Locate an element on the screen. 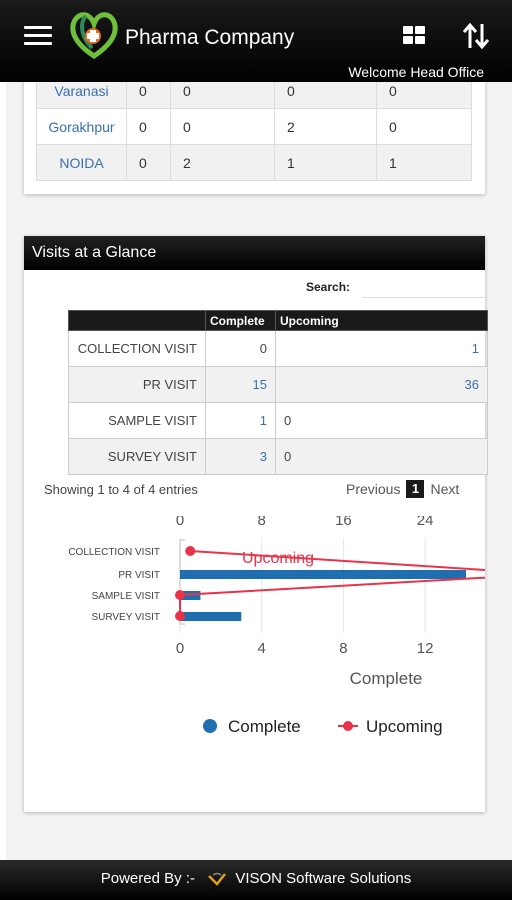 This screenshot has width=512, height=900. footer-company: VISON Software Solutions is located at coordinates (323, 878).